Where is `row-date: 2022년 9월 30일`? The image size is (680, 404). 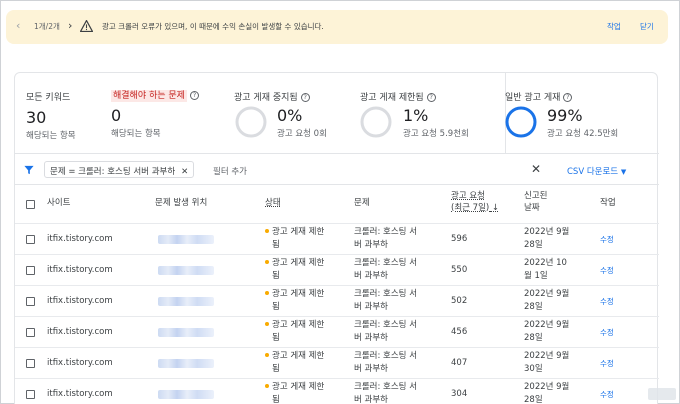
row-date: 2022년 9월 30일 is located at coordinates (547, 362).